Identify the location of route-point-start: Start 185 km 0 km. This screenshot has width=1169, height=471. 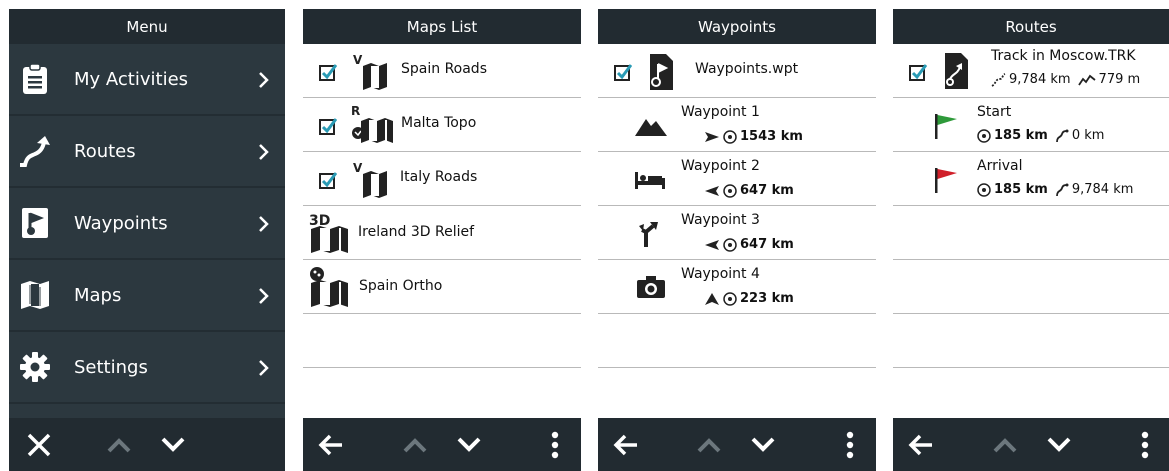
(1031, 125).